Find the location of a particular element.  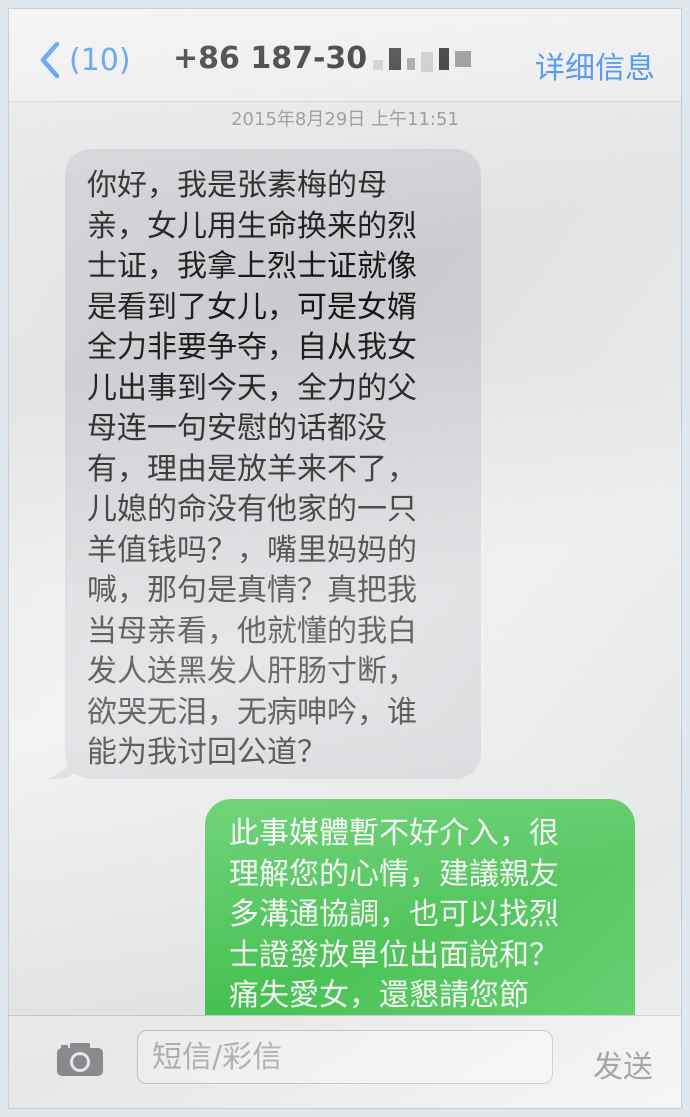

composer-bar: 发送 is located at coordinates (345, 1061).